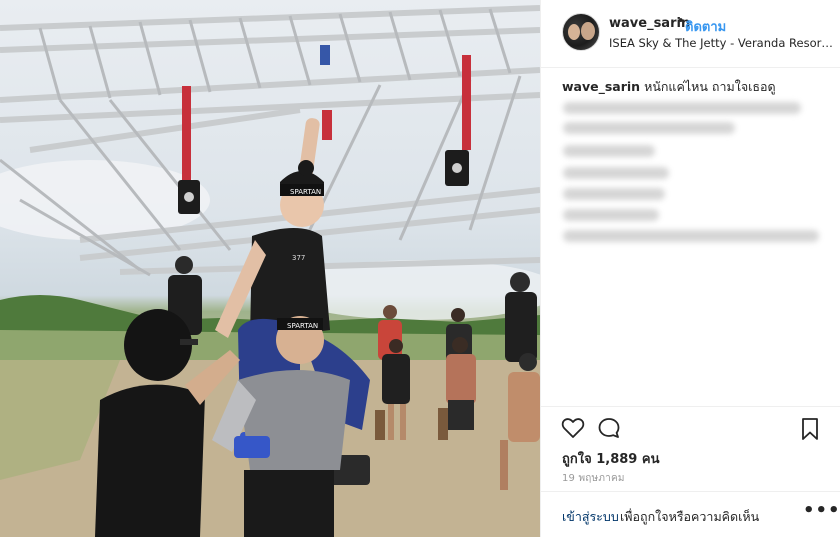 This screenshot has height=537, width=840. What do you see at coordinates (298, 258) in the screenshot?
I see `shirt-number: 377` at bounding box center [298, 258].